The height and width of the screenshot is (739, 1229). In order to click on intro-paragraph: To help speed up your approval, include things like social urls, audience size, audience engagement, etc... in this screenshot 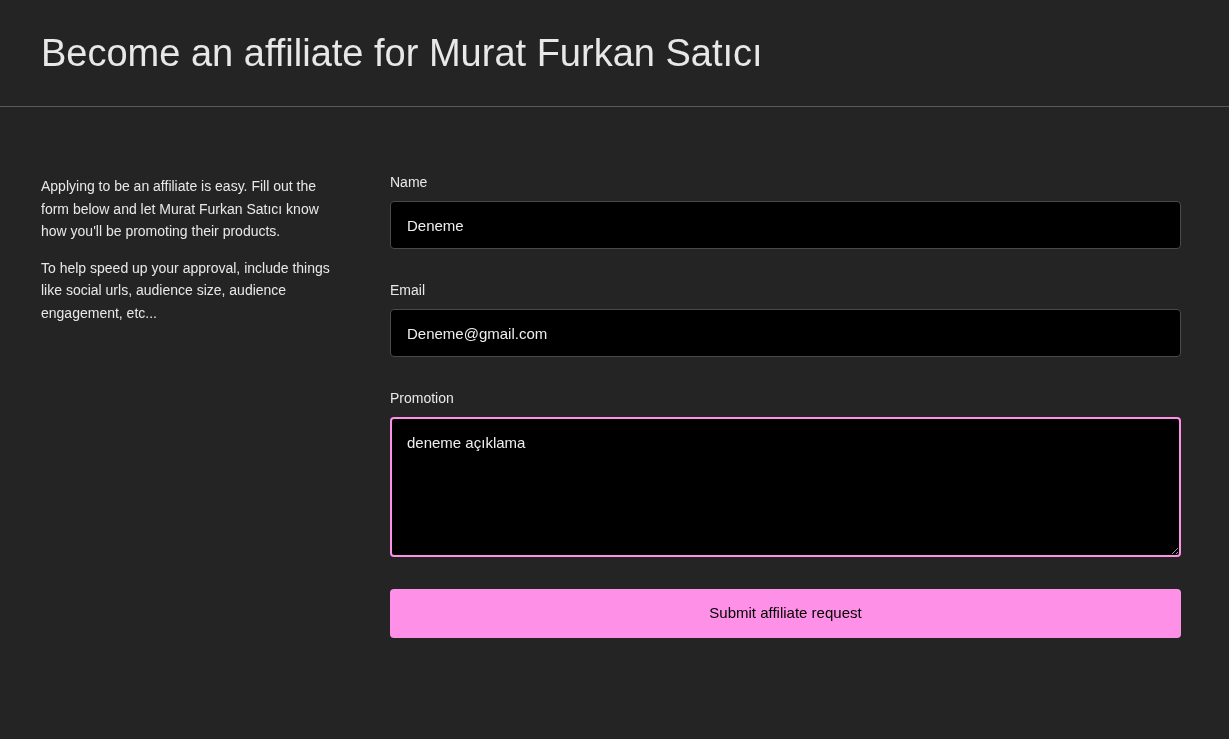, I will do `click(186, 290)`.